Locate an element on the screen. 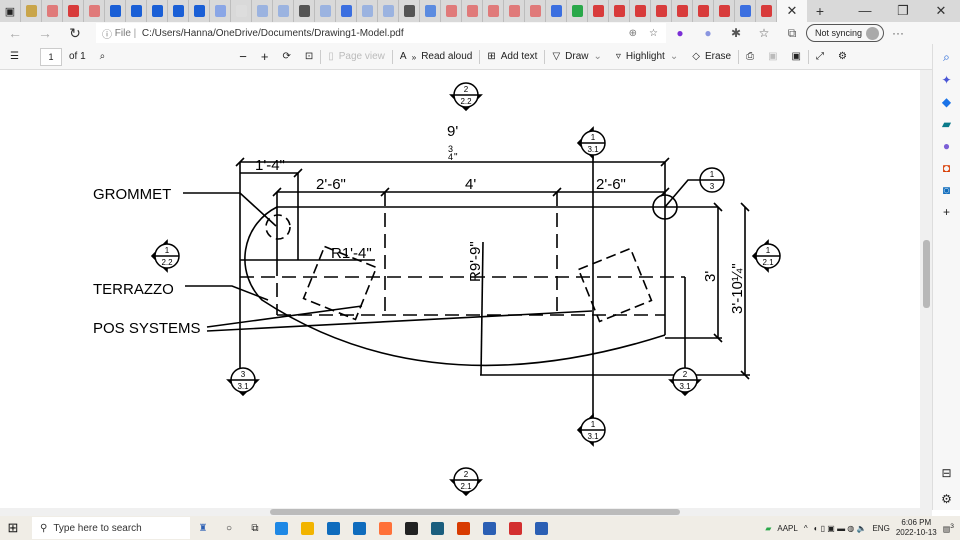  vertical-scrollbar is located at coordinates (926, 289).